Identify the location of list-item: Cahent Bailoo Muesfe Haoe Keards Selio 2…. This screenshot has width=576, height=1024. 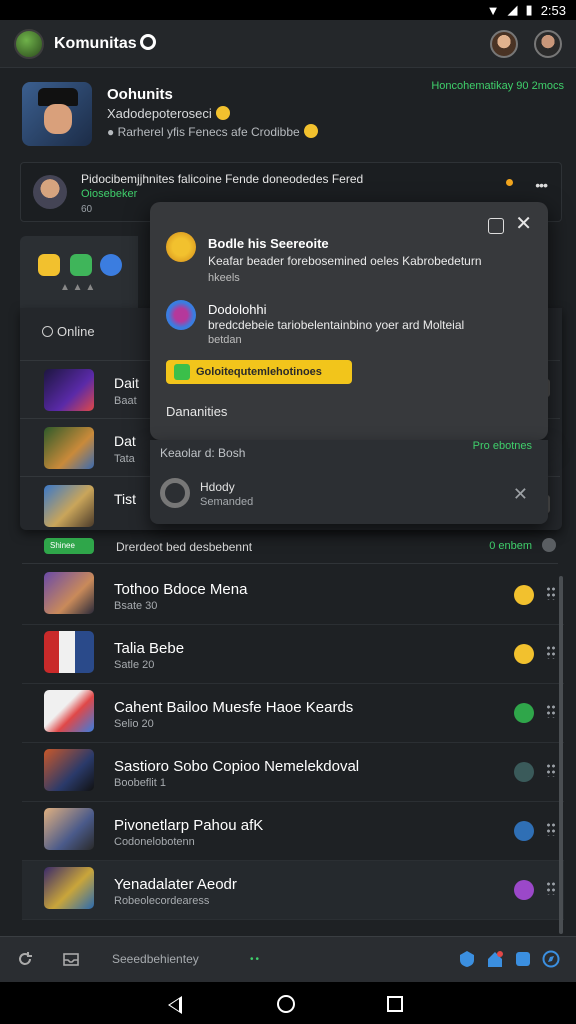
(293, 713).